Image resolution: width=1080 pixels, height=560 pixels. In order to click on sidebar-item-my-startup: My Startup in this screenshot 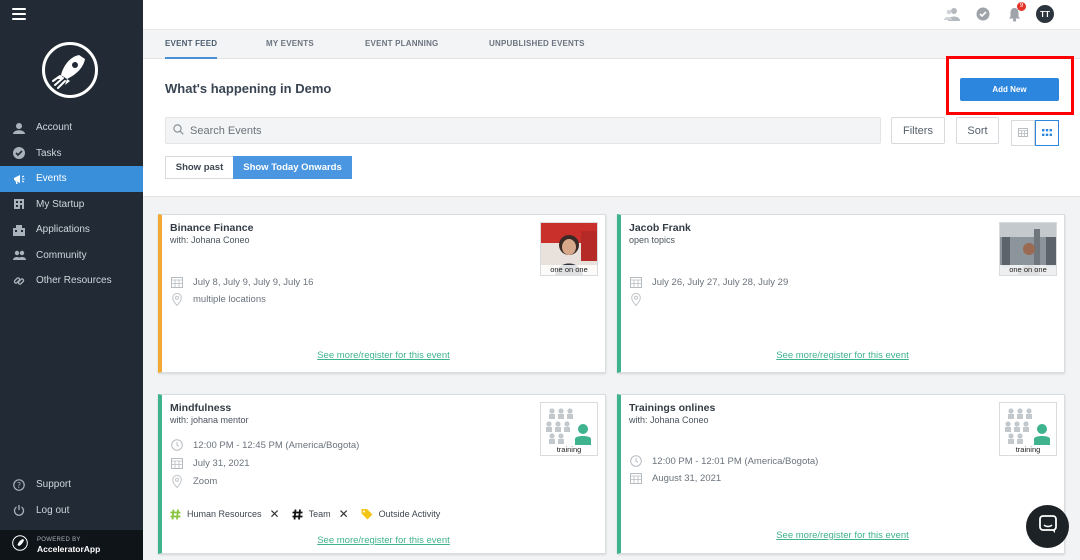, I will do `click(71, 205)`.